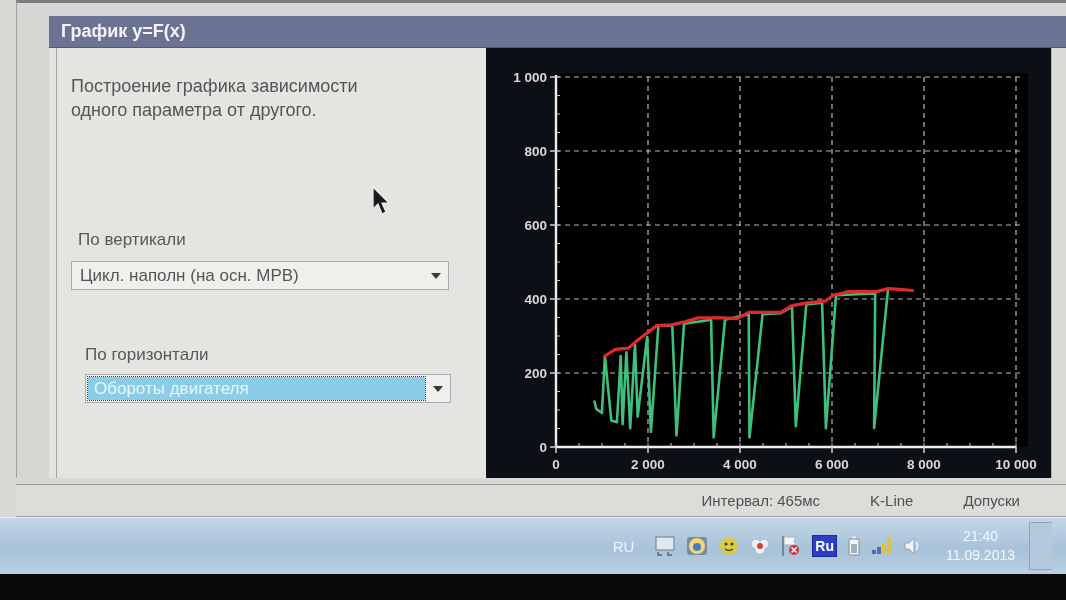 Image resolution: width=1066 pixels, height=600 pixels. Describe the element at coordinates (535, 373) in the screenshot. I see `axis-tick-label: 200` at that location.